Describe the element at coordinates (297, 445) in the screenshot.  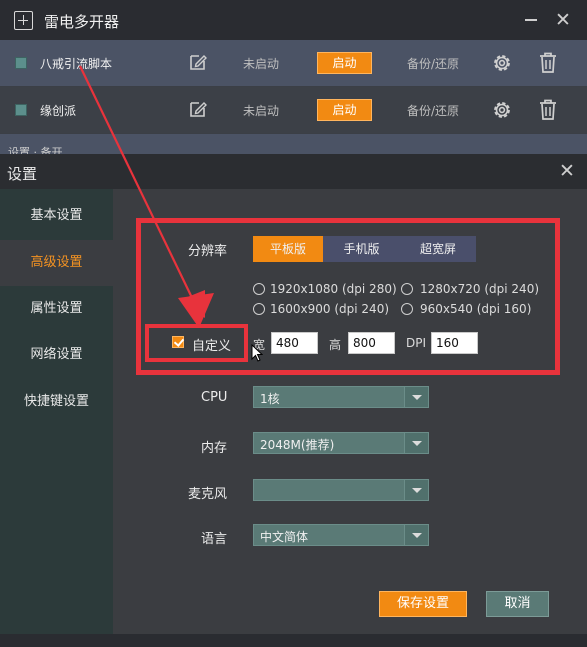
I see `memory-select-value: 2048M(推荐)` at that location.